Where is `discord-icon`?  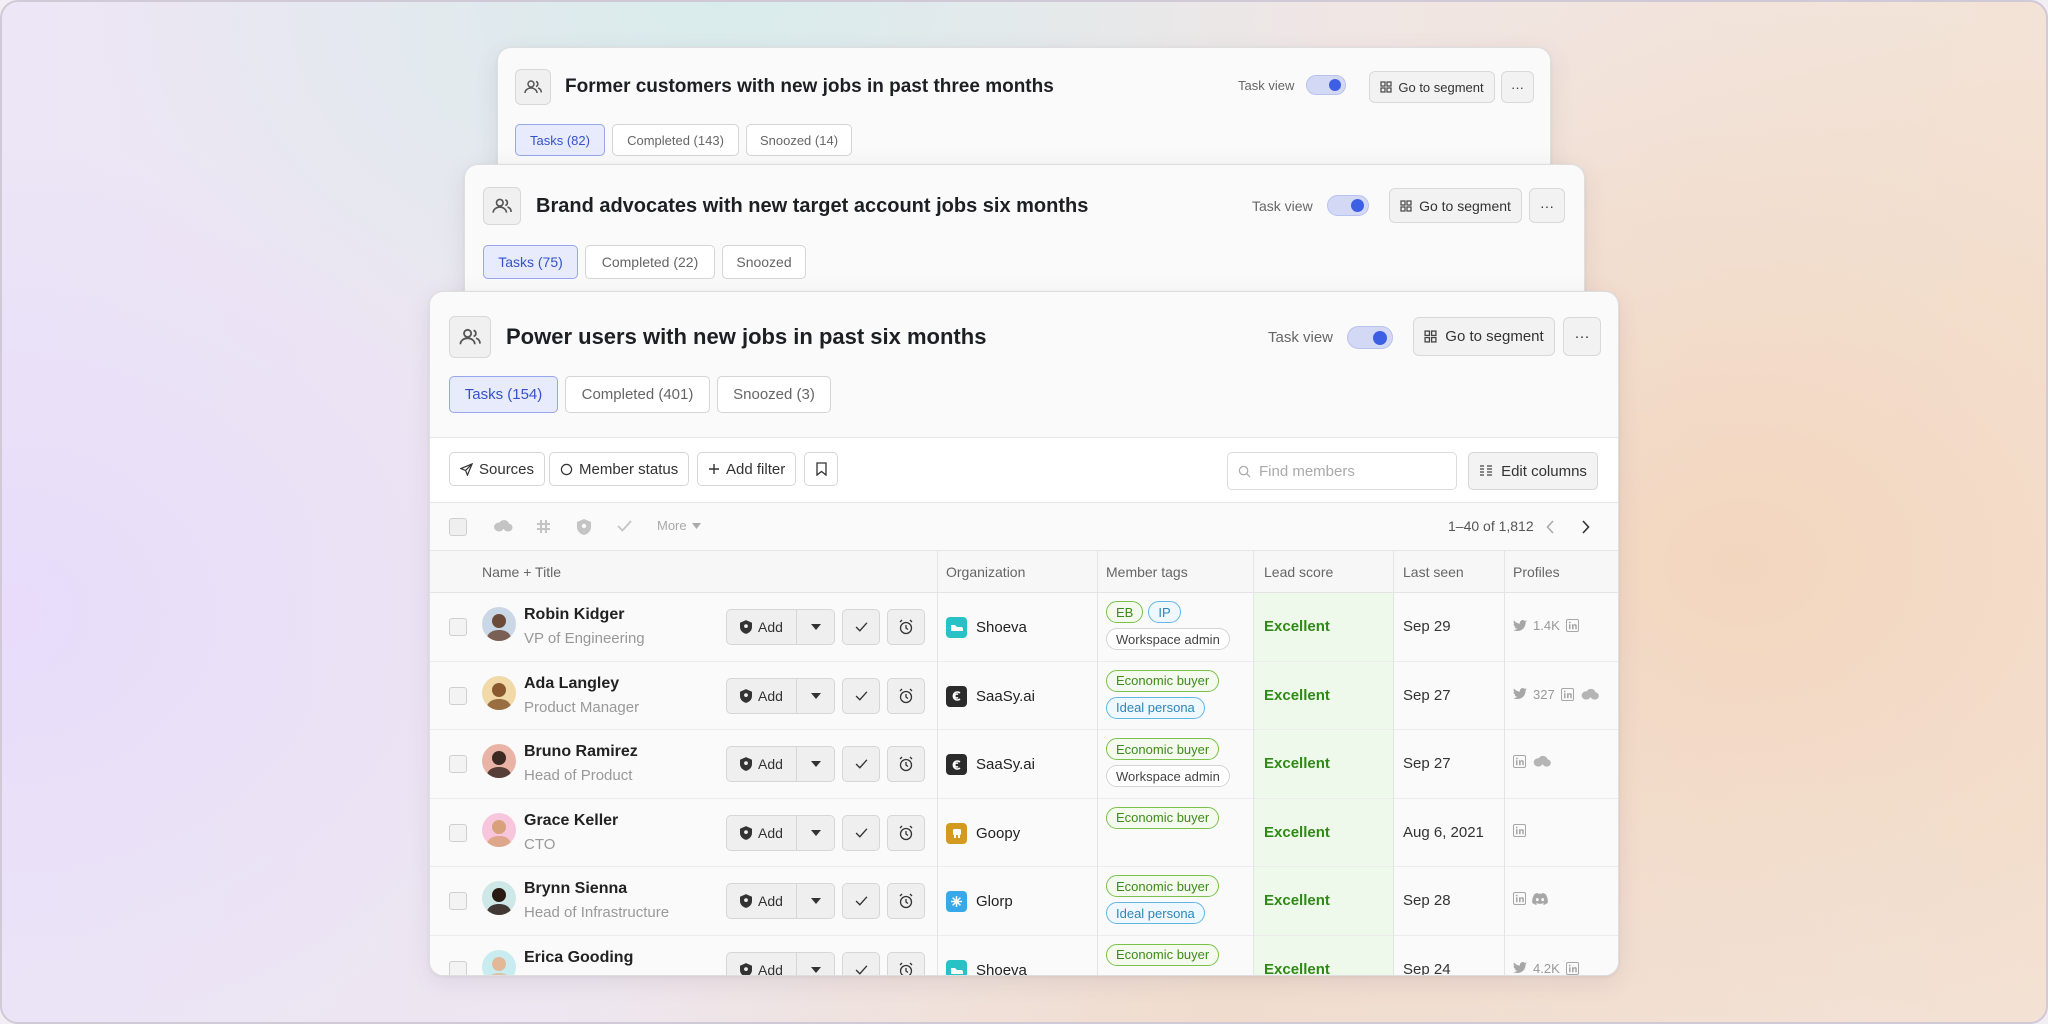 discord-icon is located at coordinates (1540, 898).